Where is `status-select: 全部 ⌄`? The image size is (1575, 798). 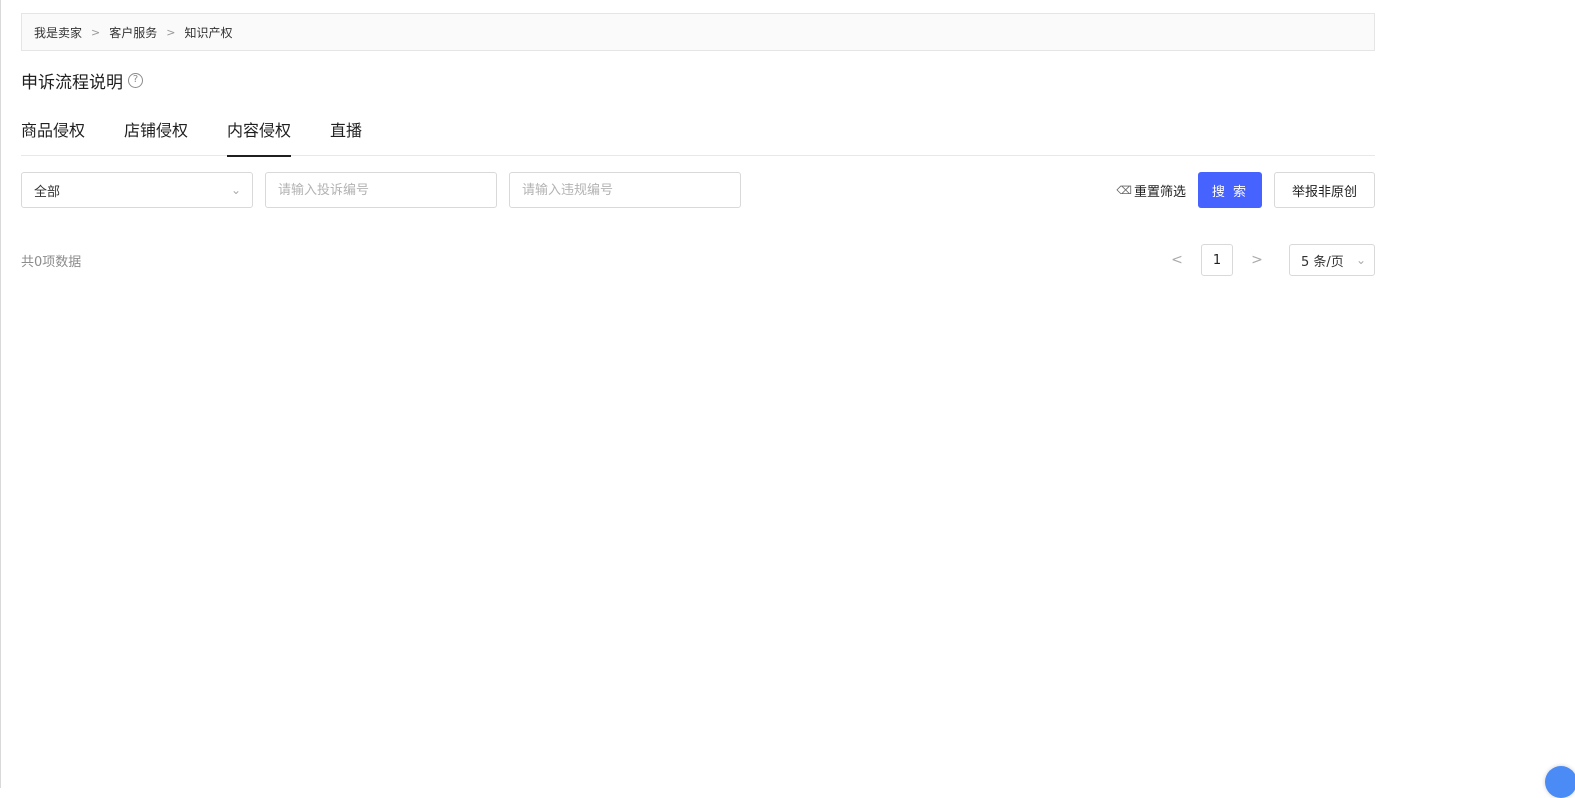
status-select: 全部 ⌄ is located at coordinates (137, 190).